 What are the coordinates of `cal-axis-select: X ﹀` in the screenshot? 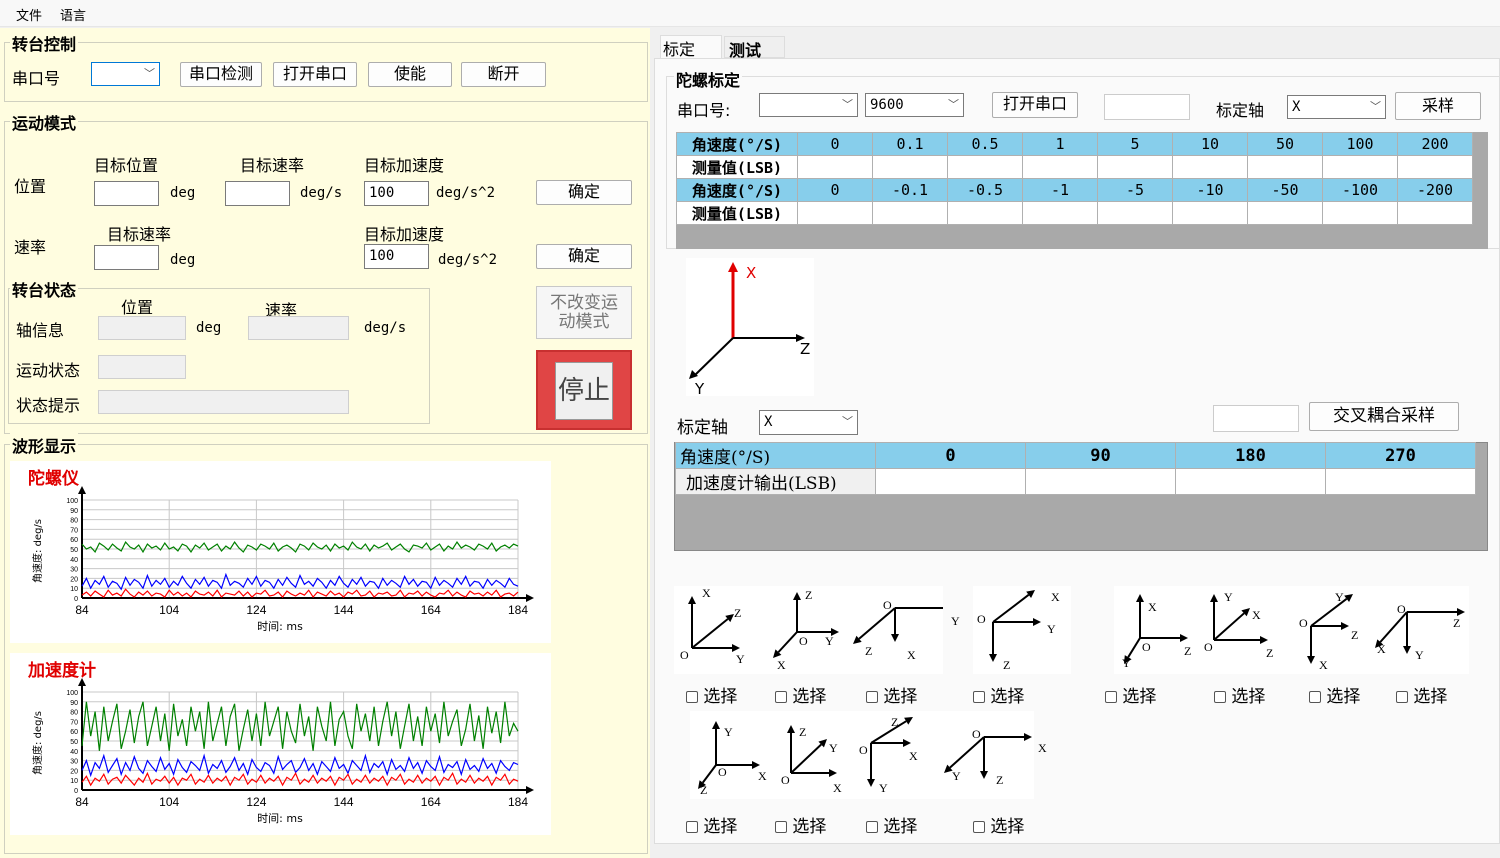 It's located at (1336, 107).